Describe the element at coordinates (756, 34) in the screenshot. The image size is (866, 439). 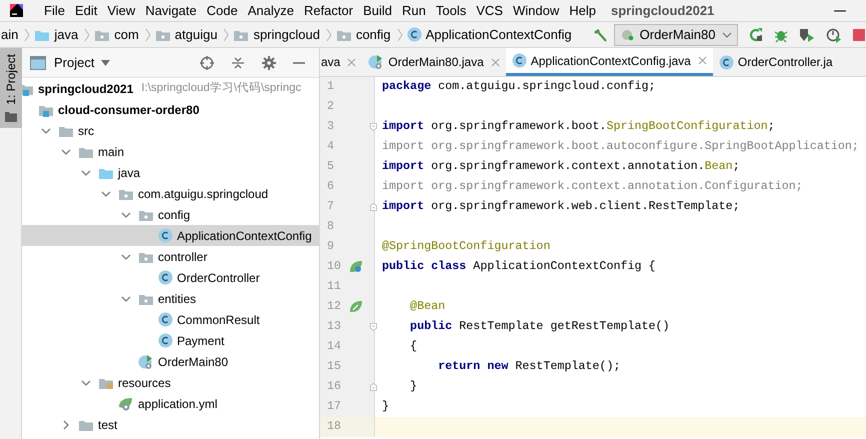
I see `rerun-icon` at that location.